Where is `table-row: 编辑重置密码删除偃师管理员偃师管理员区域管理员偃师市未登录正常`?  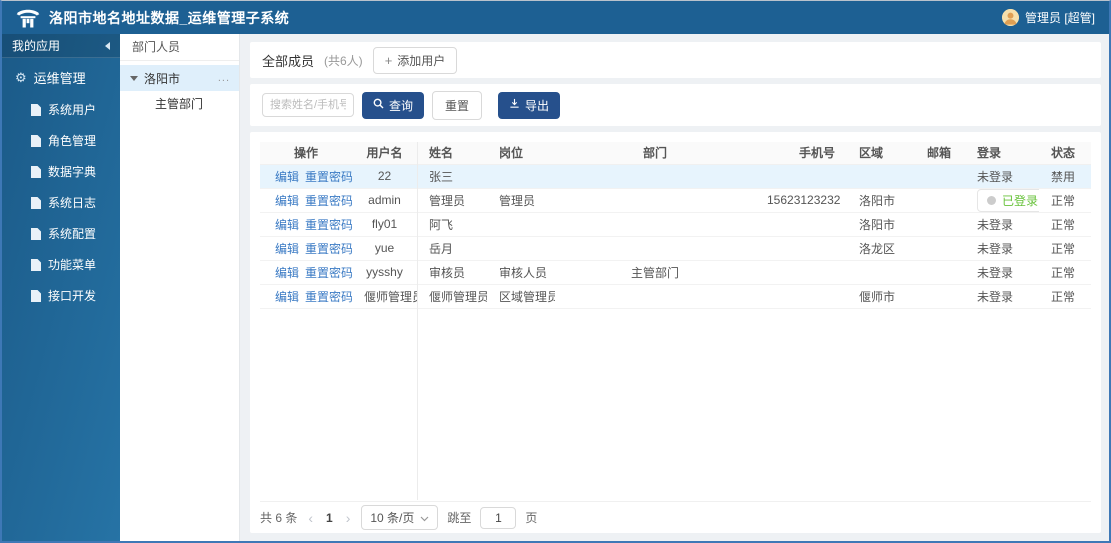 table-row: 编辑重置密码删除偃师管理员偃师管理员区域管理员偃师市未登录正常 is located at coordinates (675, 296).